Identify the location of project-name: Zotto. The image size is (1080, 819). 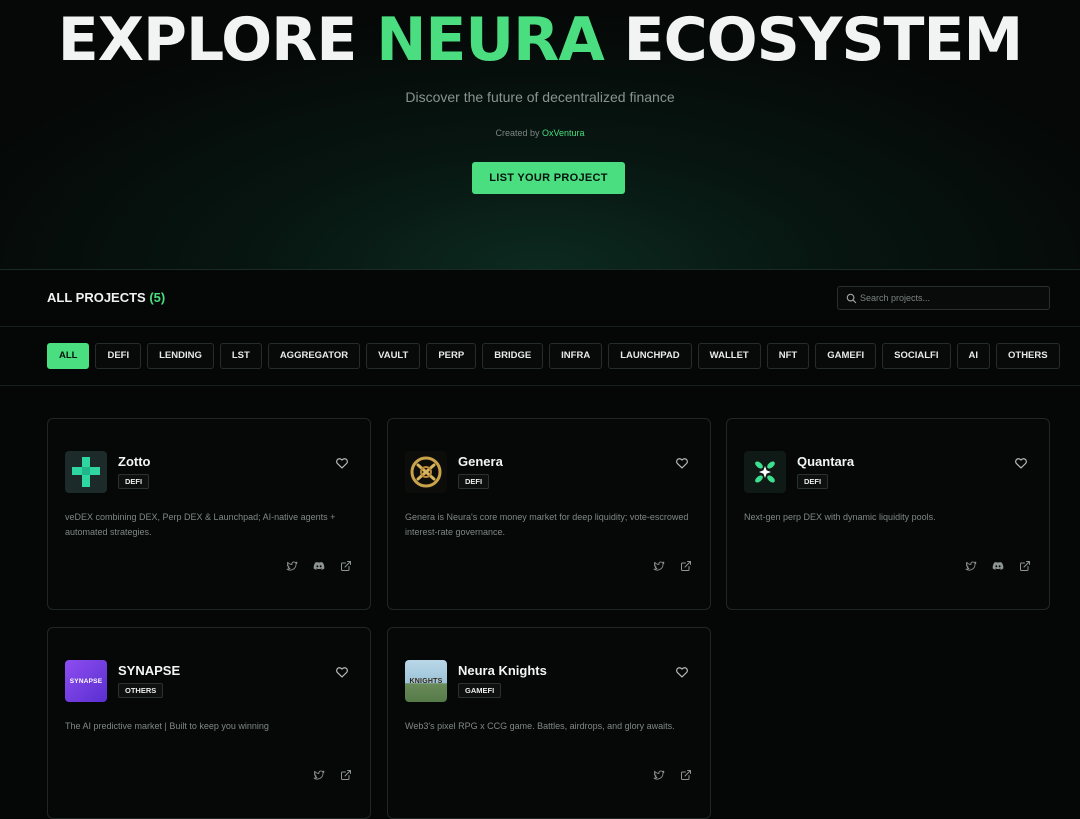
(134, 461).